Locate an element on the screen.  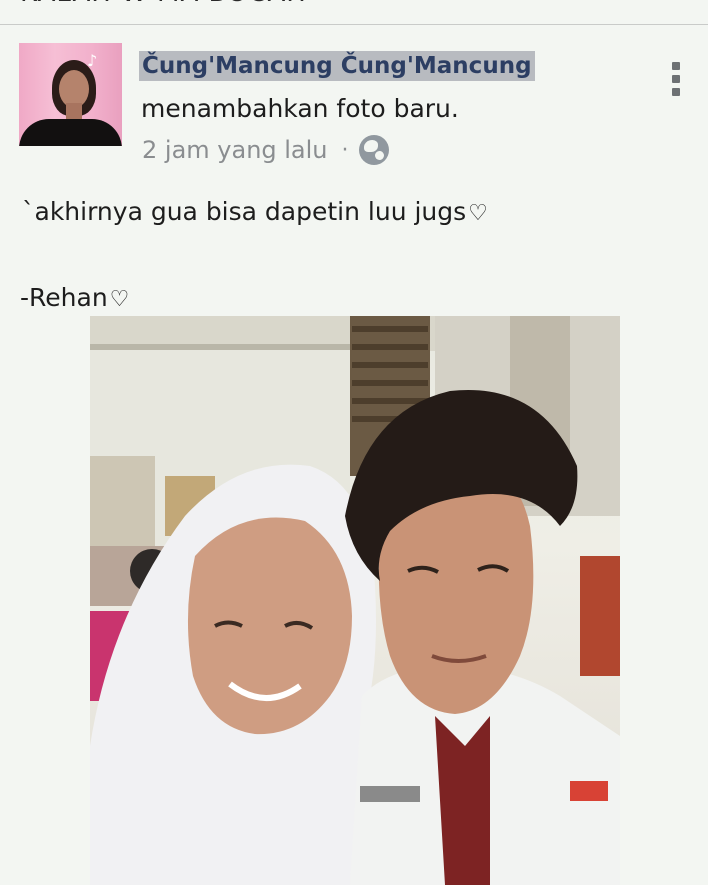
caption-text-1: `akhirnya gua bisa dapetin luu jugs is located at coordinates (244, 211).